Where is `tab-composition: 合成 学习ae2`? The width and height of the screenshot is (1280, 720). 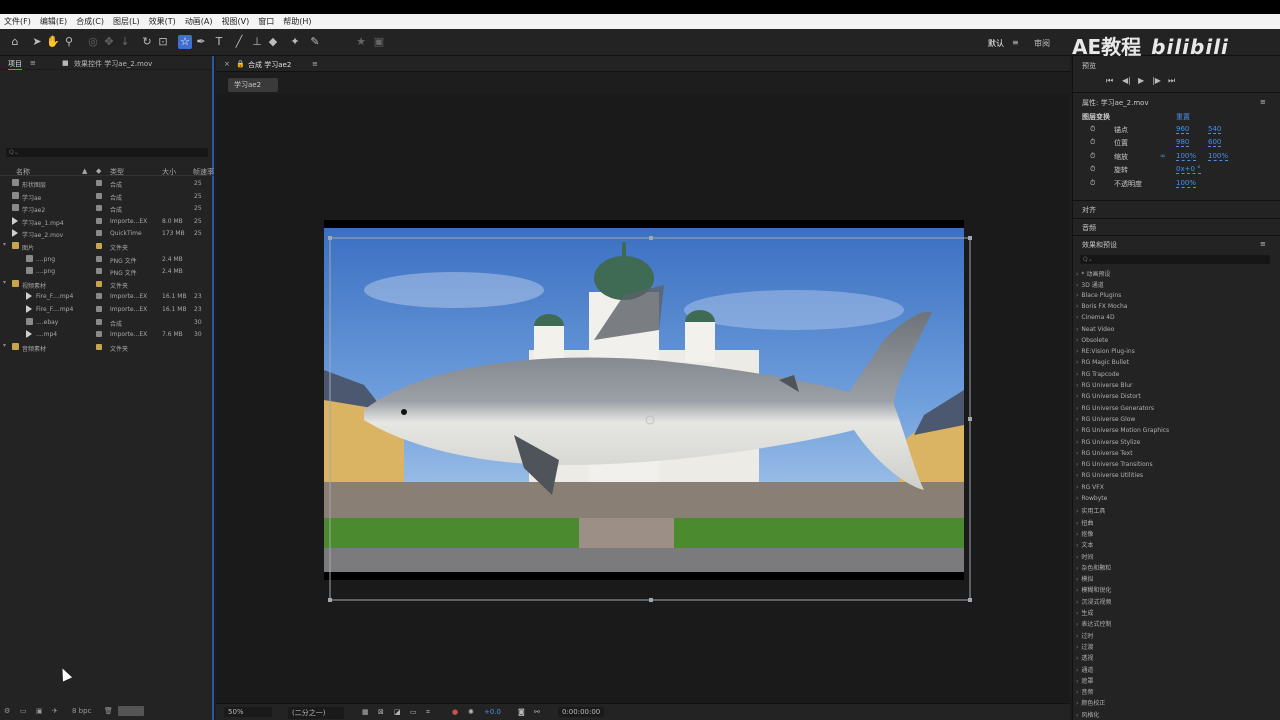 tab-composition: 合成 学习ae2 is located at coordinates (269, 65).